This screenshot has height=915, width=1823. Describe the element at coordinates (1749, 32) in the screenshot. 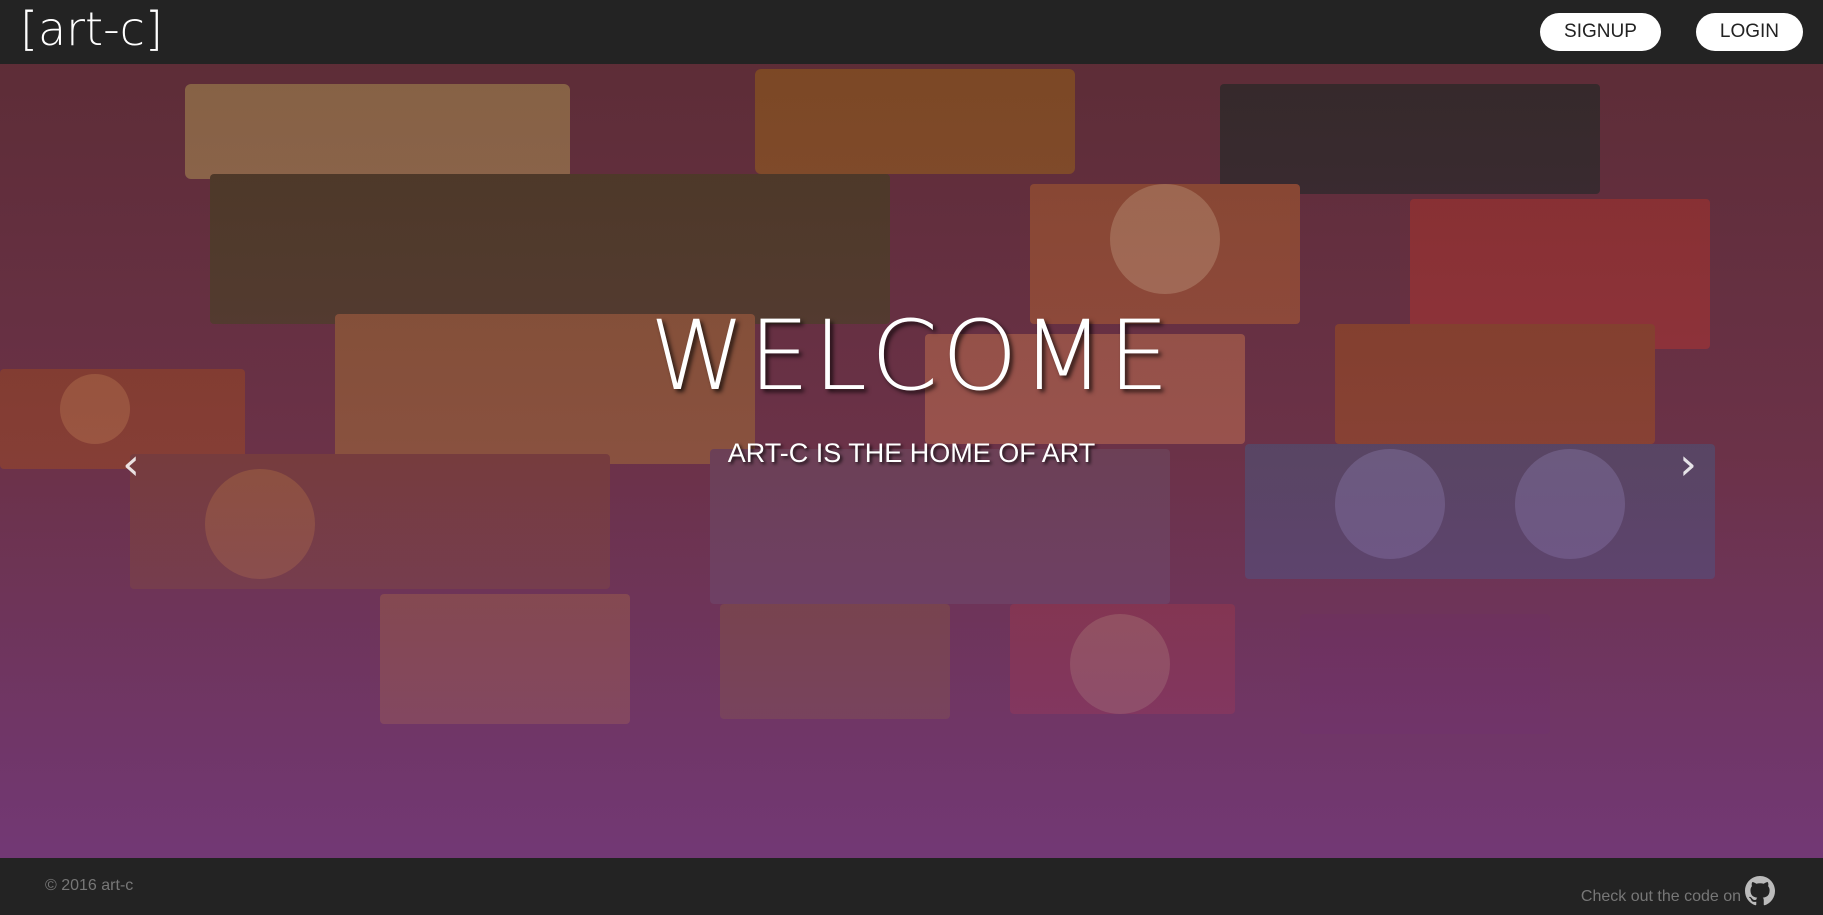

I see `login-button: LOGIN` at that location.